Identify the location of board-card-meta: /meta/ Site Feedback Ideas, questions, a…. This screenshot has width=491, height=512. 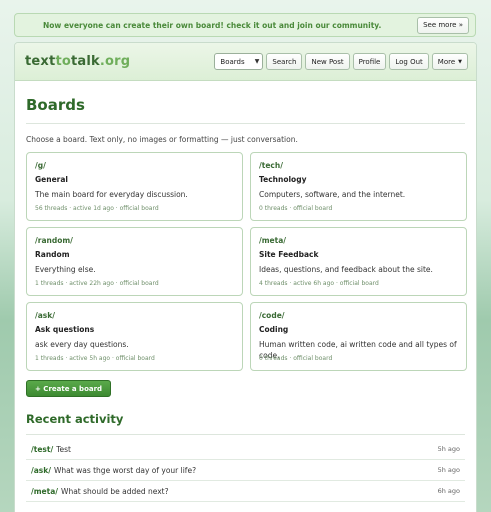
(358, 261).